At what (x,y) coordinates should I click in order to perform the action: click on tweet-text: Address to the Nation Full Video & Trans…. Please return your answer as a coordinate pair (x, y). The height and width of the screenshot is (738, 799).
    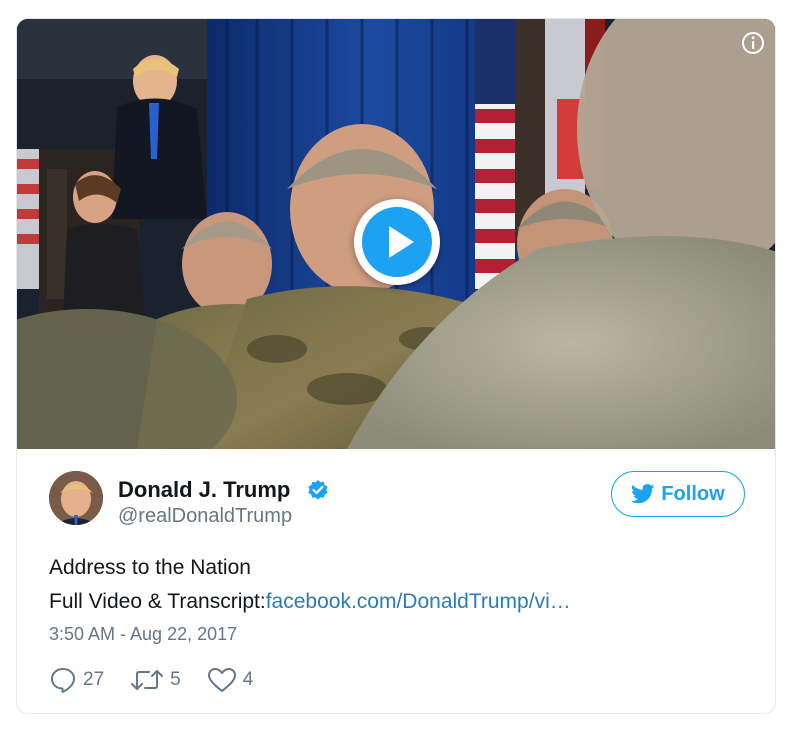
    Looking at the image, I should click on (310, 585).